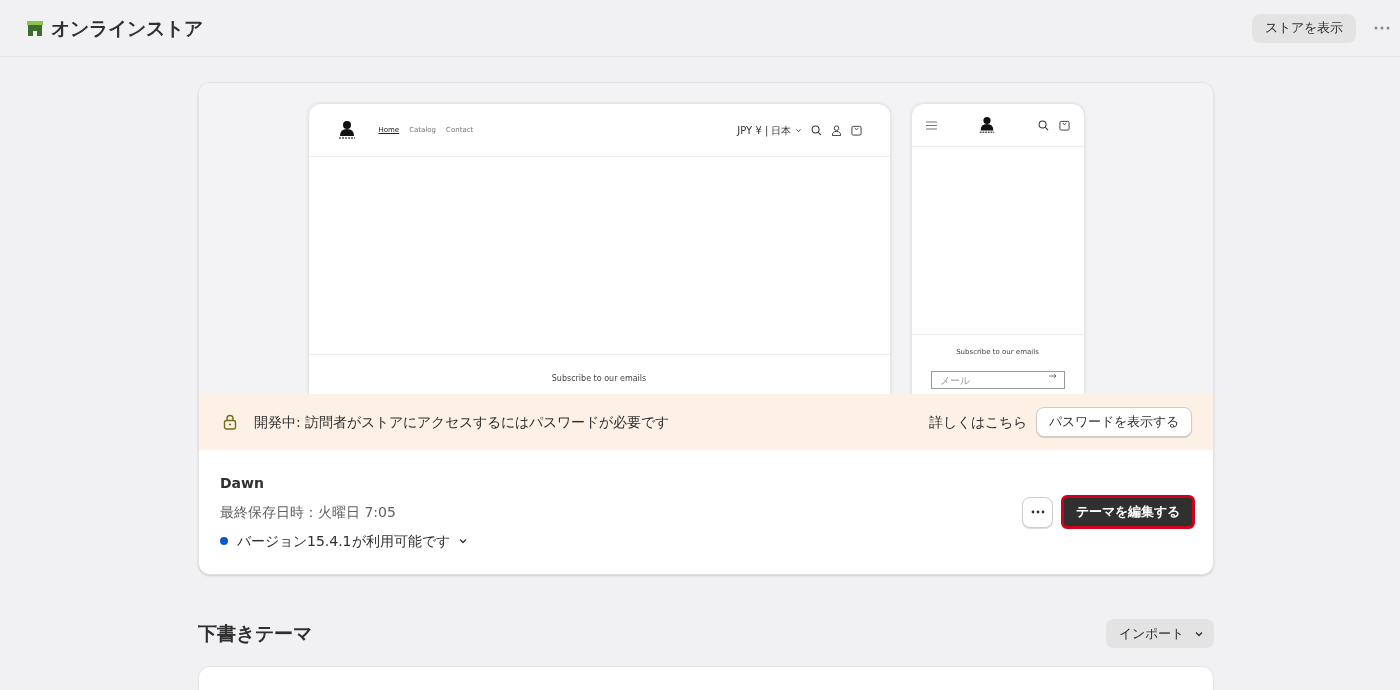 The image size is (1400, 690). What do you see at coordinates (599, 379) in the screenshot?
I see `footer-heading: Subscribe to our emails` at bounding box center [599, 379].